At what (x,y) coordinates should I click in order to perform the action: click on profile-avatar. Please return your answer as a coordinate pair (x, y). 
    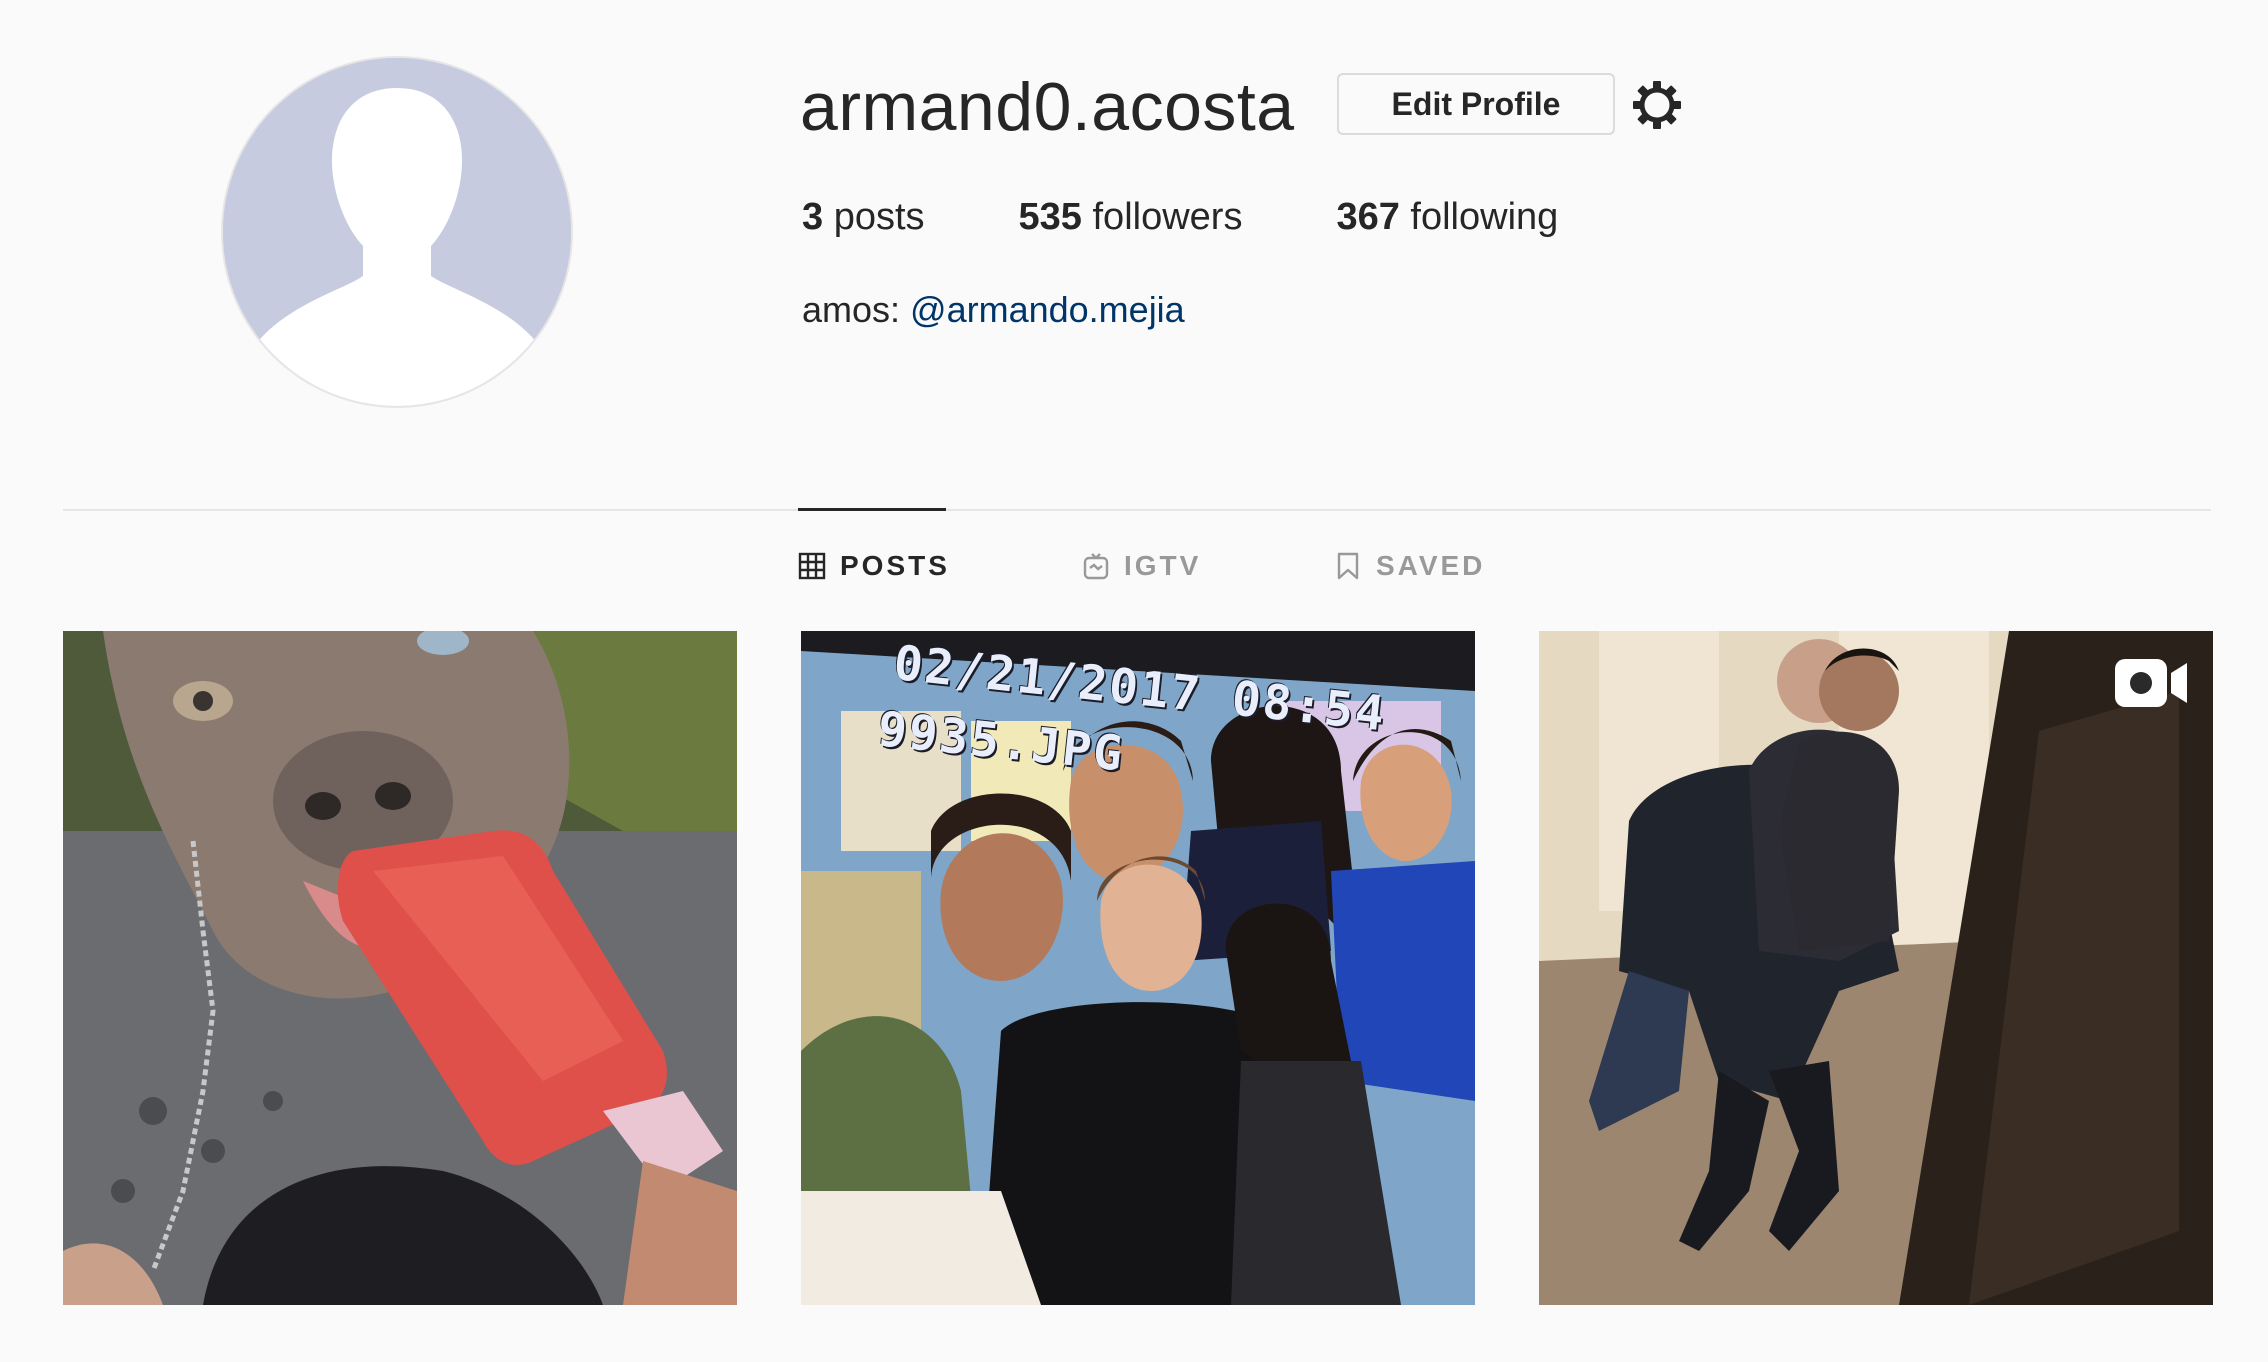
    Looking at the image, I should click on (397, 232).